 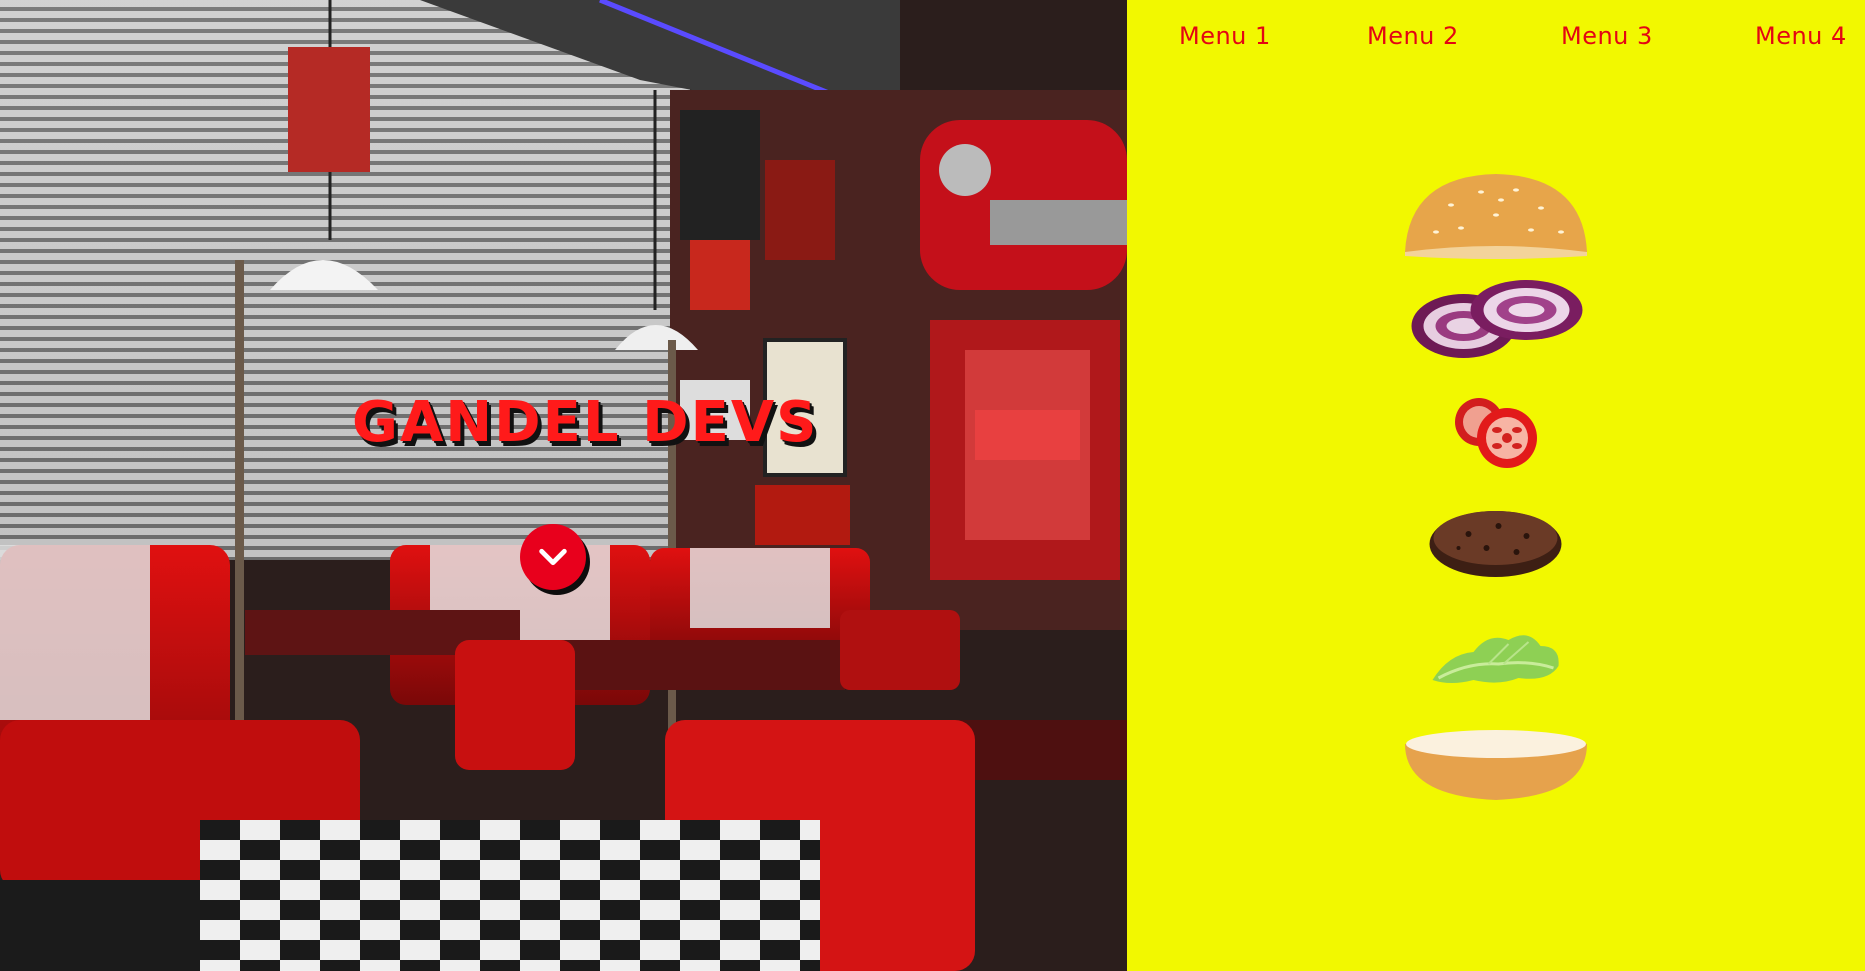 I want to click on chevron-down-icon, so click(x=553, y=557).